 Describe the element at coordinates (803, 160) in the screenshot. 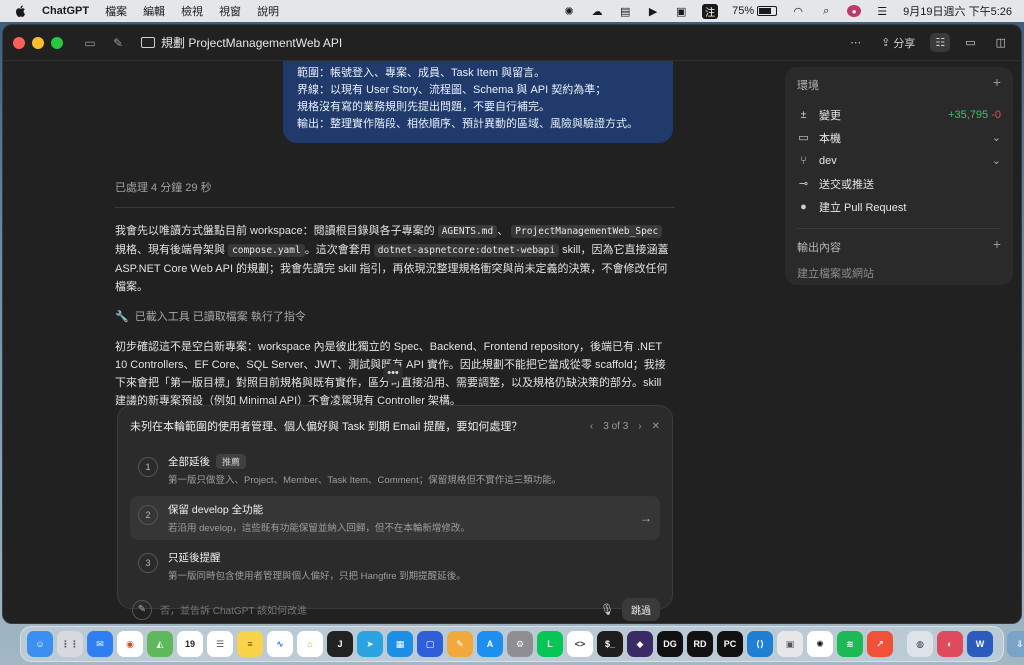

I see `branch-icon: ⑂` at that location.